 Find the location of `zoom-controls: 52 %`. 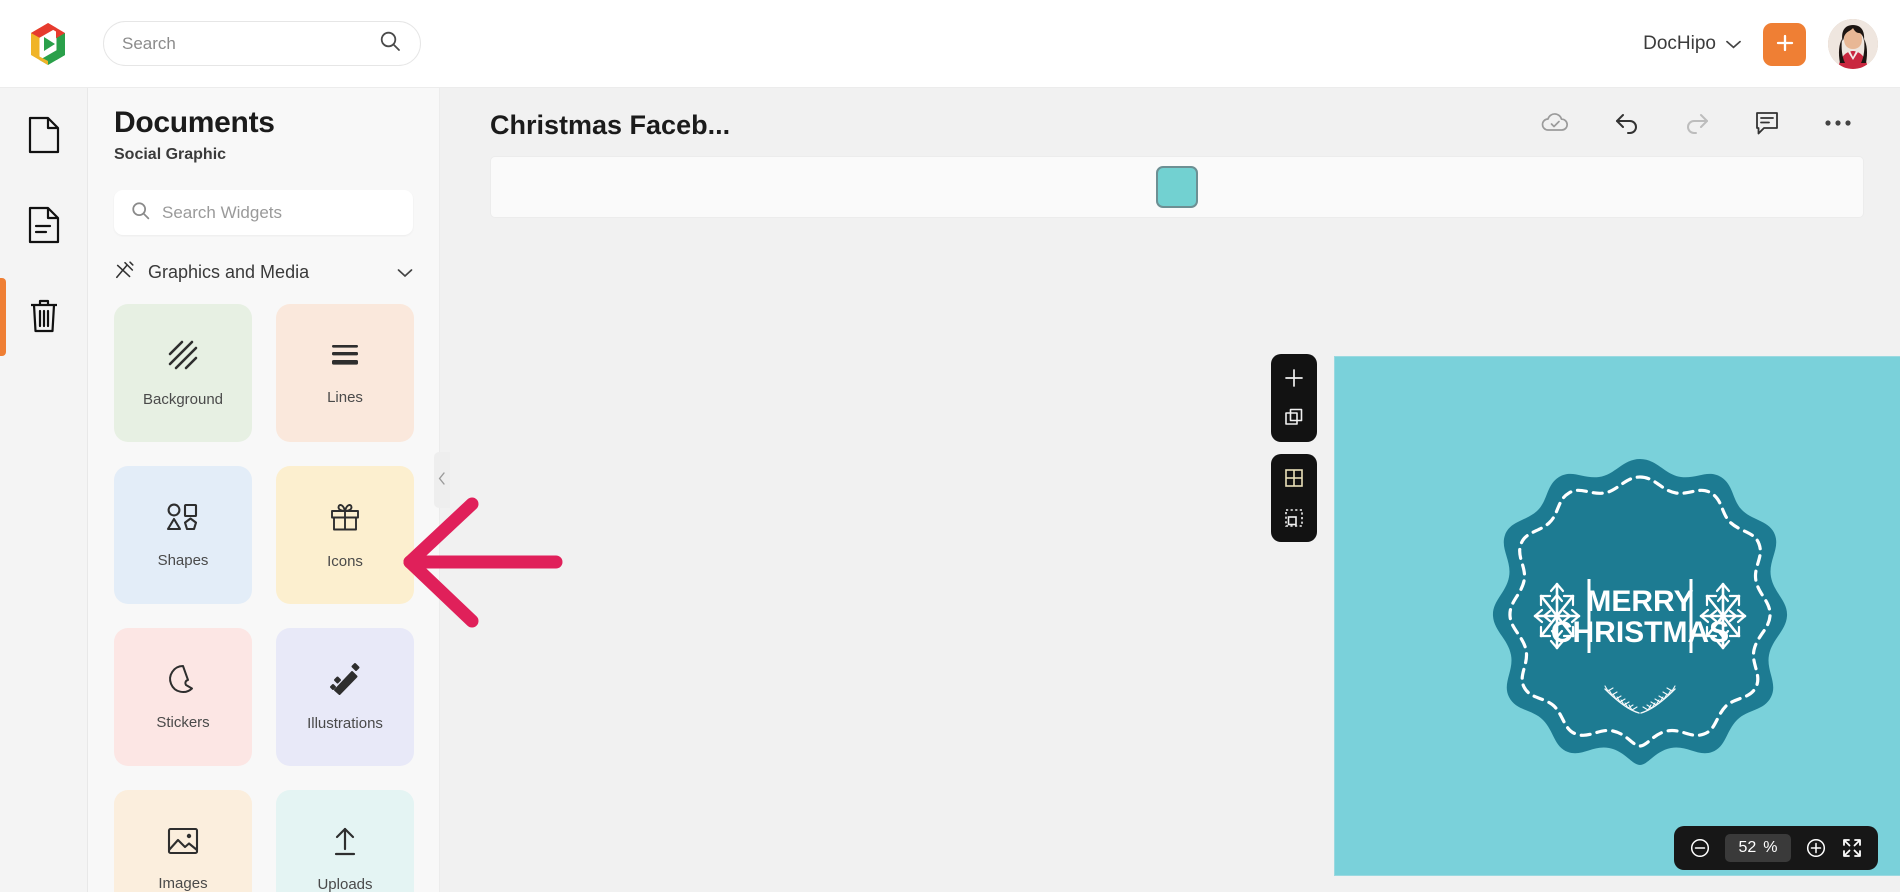

zoom-controls: 52 % is located at coordinates (1776, 848).